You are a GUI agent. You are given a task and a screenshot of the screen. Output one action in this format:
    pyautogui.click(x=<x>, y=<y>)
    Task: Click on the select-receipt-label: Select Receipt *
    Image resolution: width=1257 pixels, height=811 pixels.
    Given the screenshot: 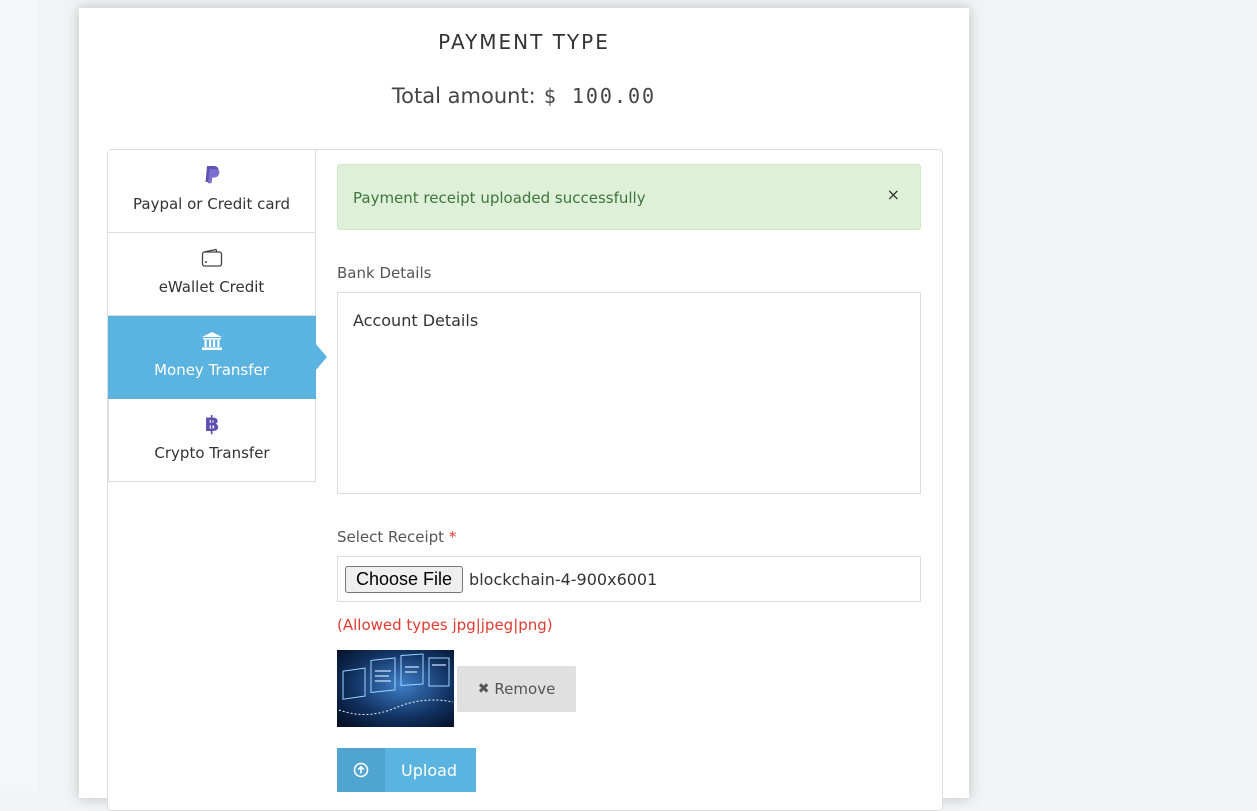 What is the action you would take?
    pyautogui.click(x=396, y=537)
    